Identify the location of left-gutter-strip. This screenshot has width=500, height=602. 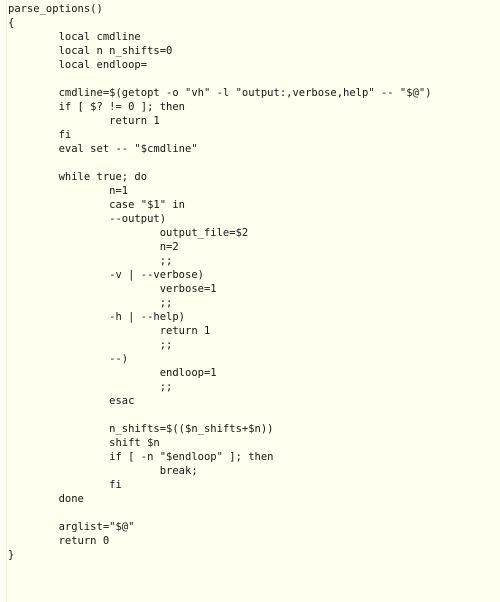
(3, 301).